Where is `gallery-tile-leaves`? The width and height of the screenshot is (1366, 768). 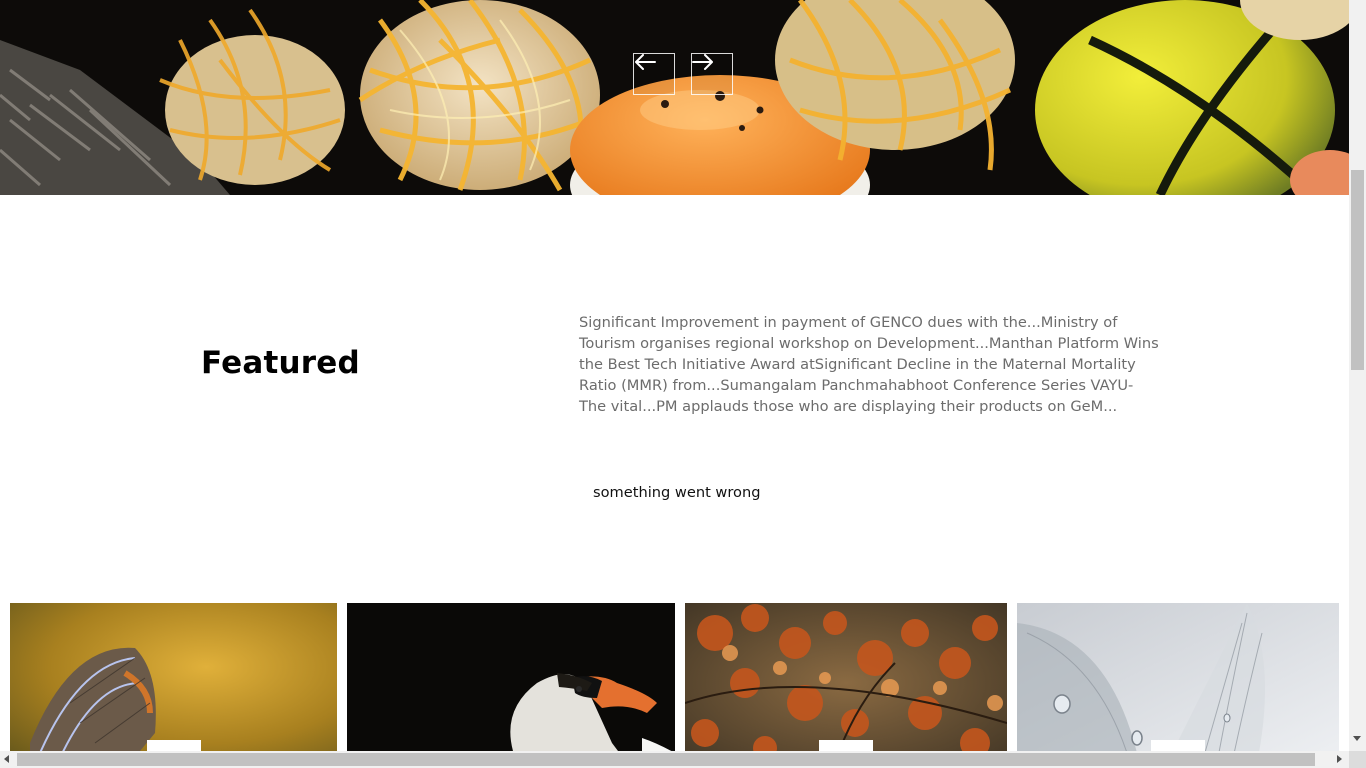
gallery-tile-leaves is located at coordinates (846, 677).